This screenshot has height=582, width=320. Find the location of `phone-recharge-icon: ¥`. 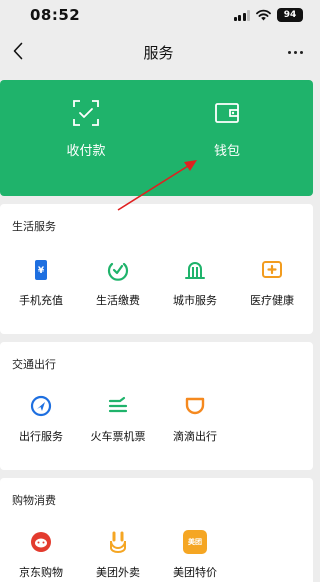

phone-recharge-icon: ¥ is located at coordinates (41, 270).